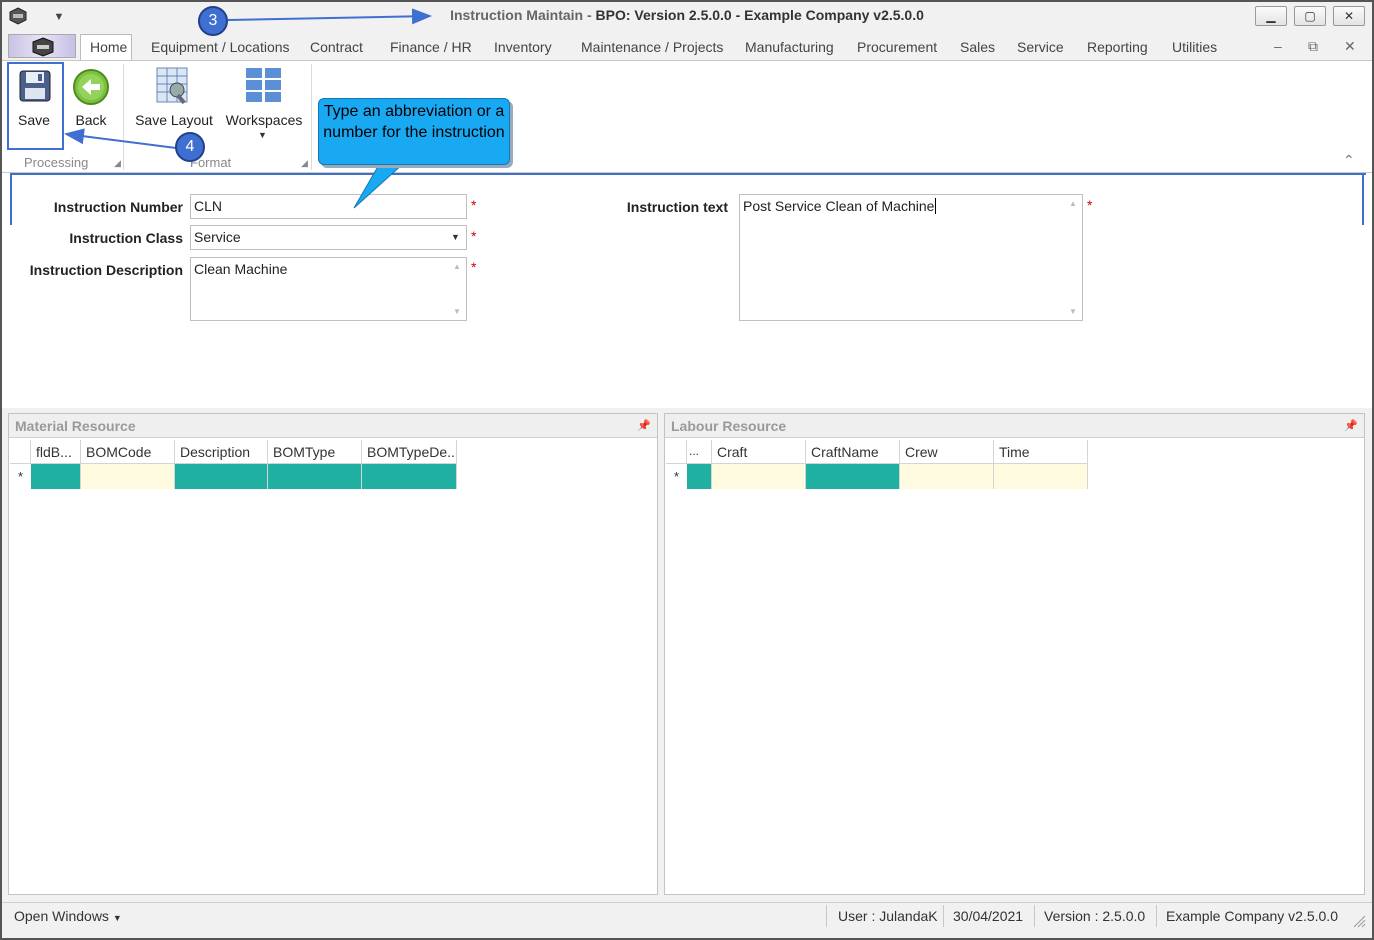 The width and height of the screenshot is (1374, 940). What do you see at coordinates (213, 21) in the screenshot?
I see `step3-badge: 3` at bounding box center [213, 21].